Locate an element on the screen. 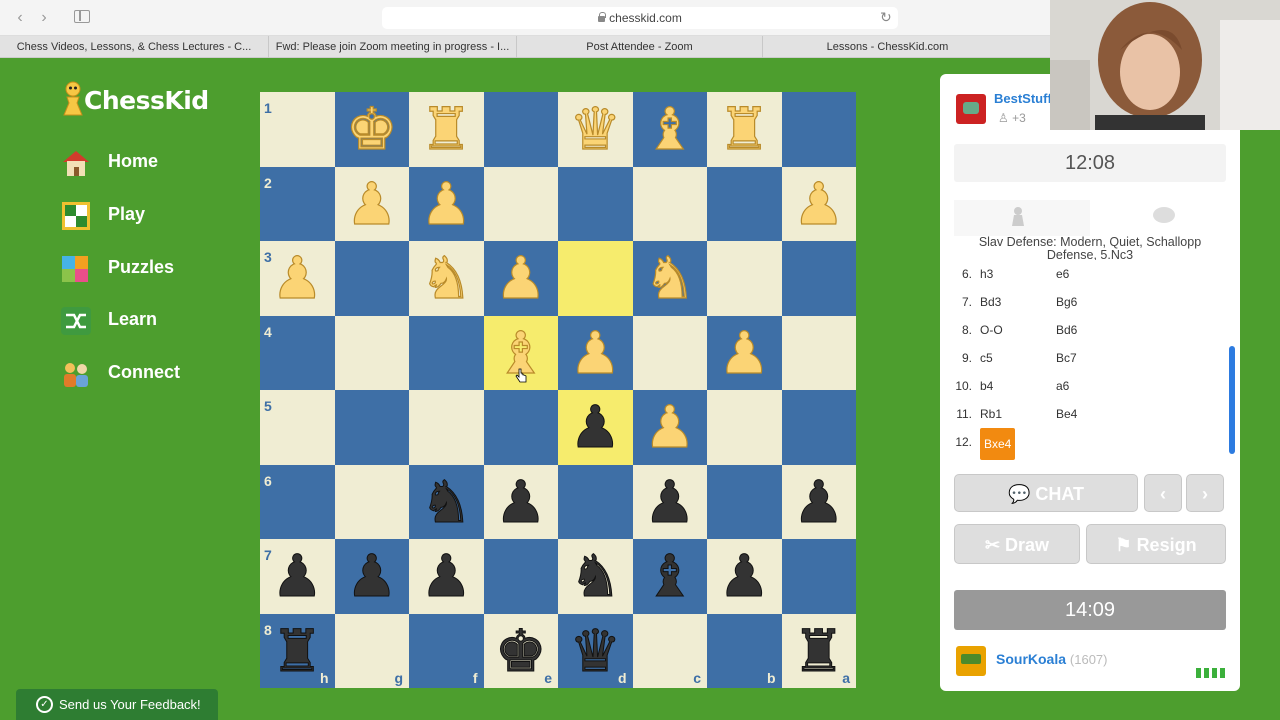  board-square: 6 is located at coordinates (297, 501).